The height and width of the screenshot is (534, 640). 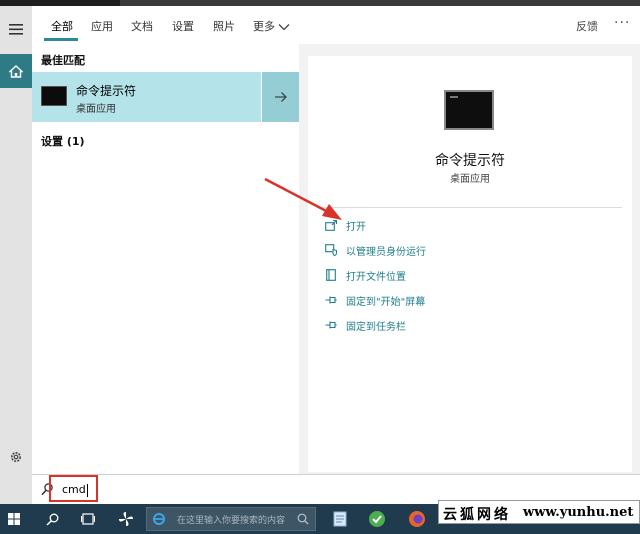 What do you see at coordinates (336, 25) in the screenshot?
I see `filter-tabs: 全部 应用 文档 设置 照片 更多 反馈 ···` at bounding box center [336, 25].